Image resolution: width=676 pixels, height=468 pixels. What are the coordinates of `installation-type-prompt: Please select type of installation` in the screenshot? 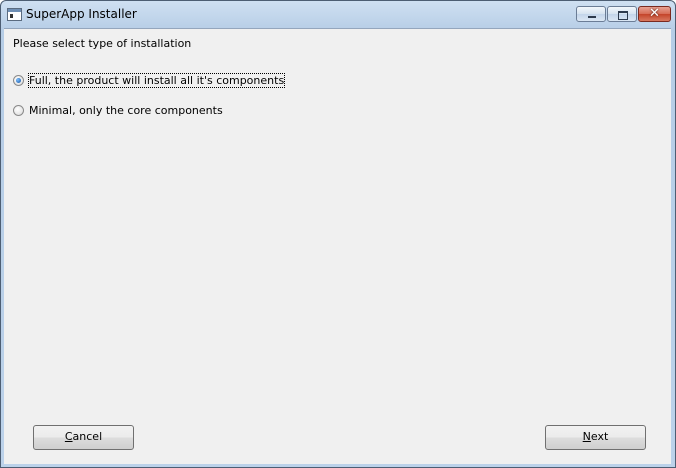 It's located at (102, 43).